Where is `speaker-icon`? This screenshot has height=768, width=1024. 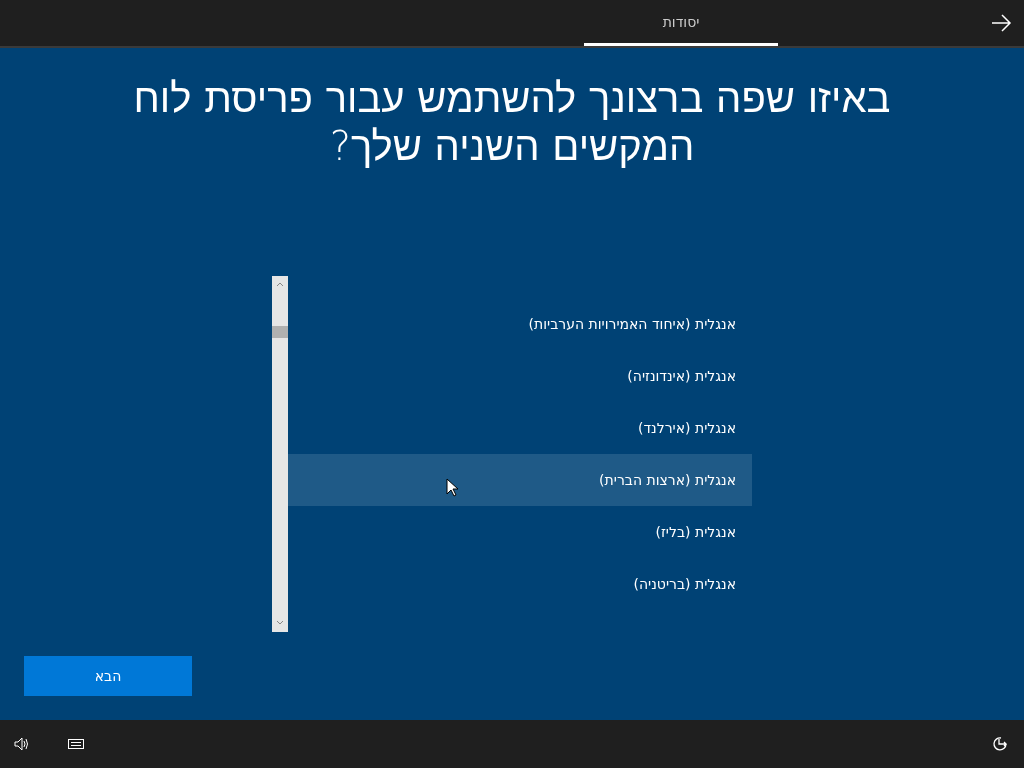
speaker-icon is located at coordinates (22, 744).